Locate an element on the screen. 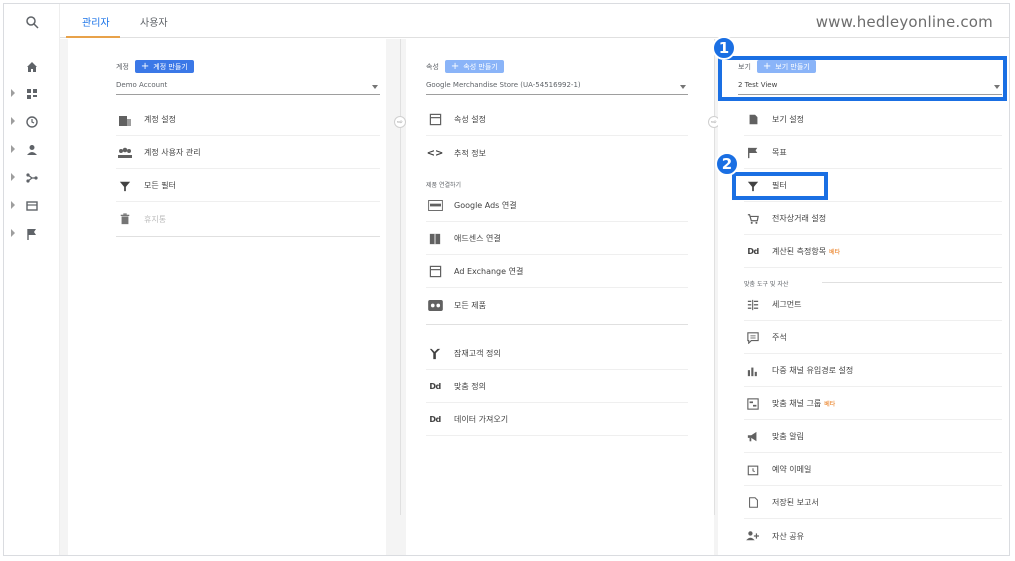  goal-flag-icon is located at coordinates (753, 153).